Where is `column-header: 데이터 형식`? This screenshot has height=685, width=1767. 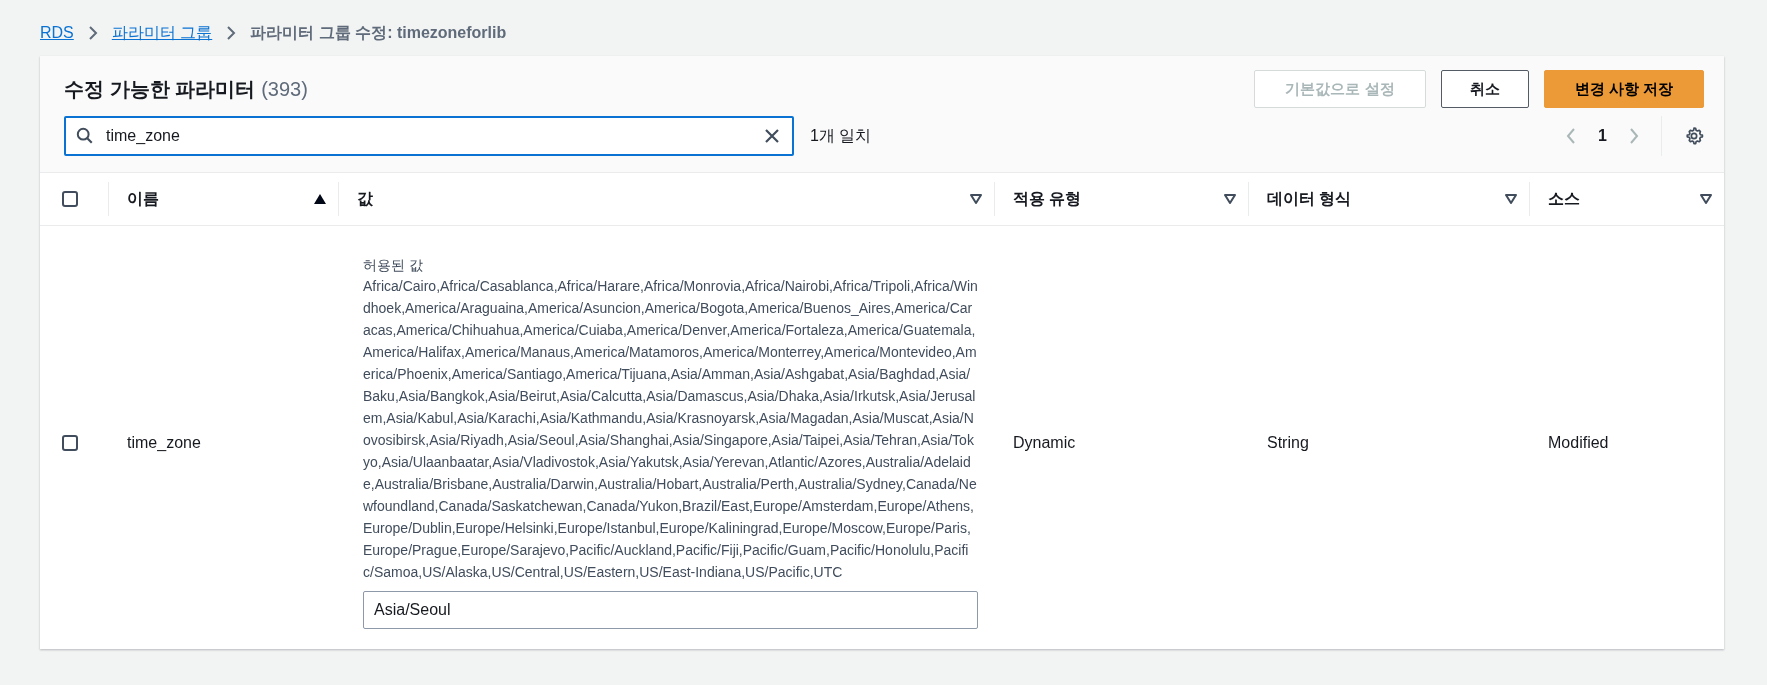 column-header: 데이터 형식 is located at coordinates (1309, 199).